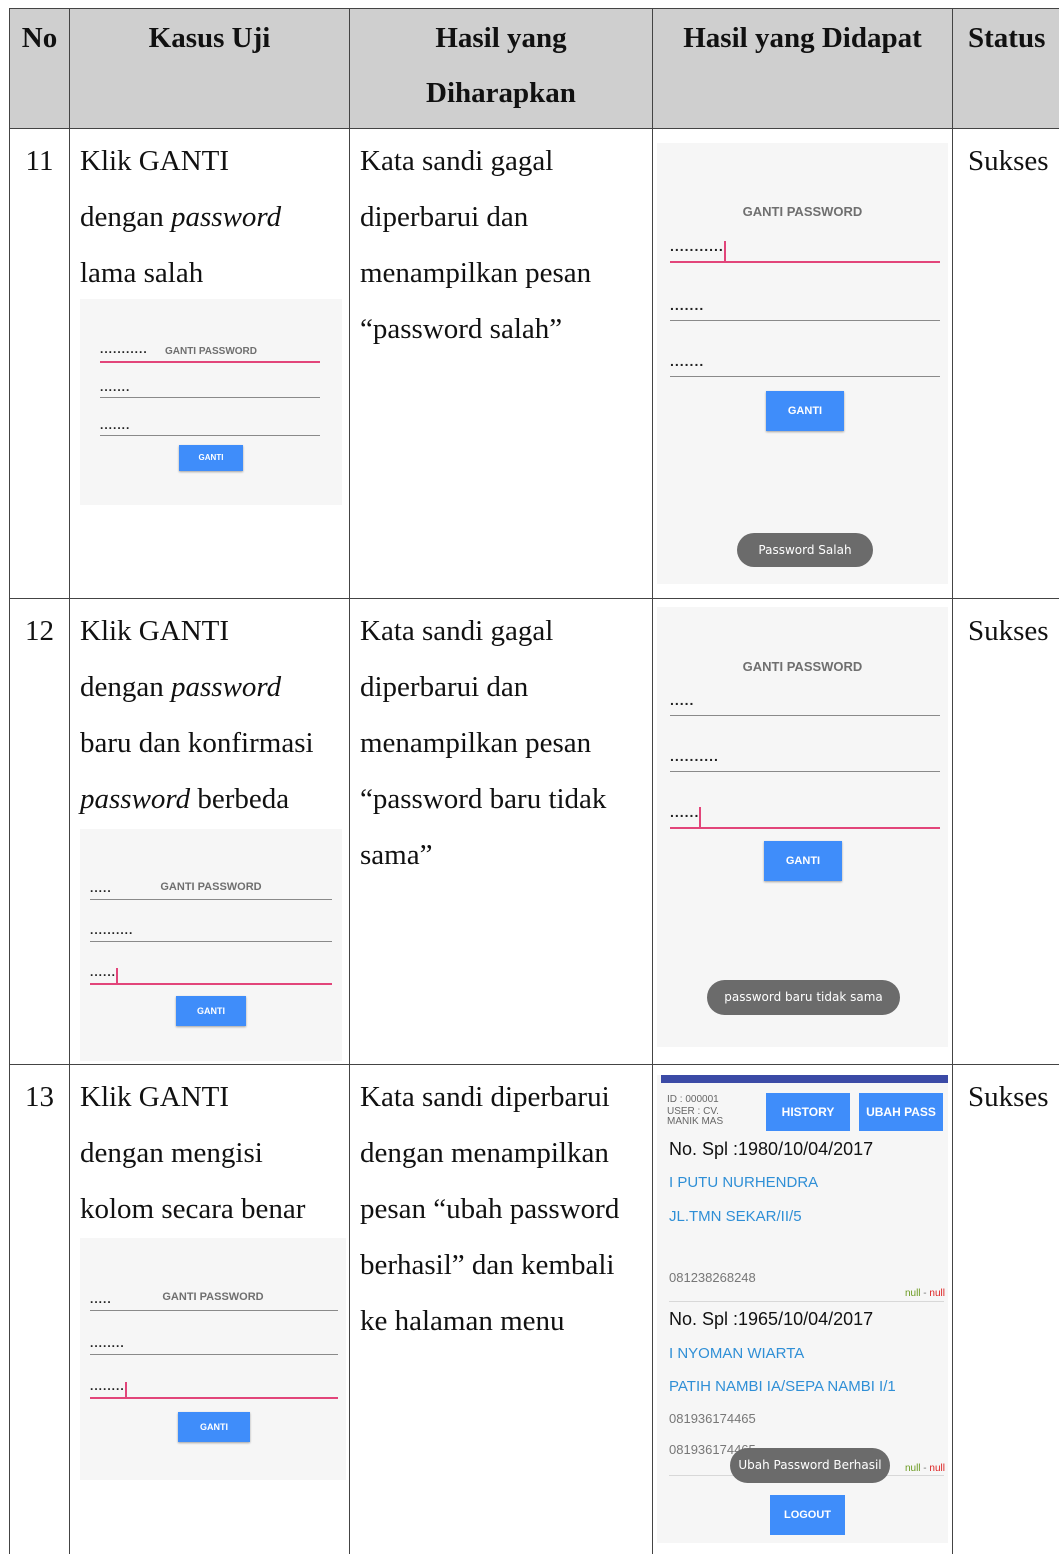 The image size is (1059, 1554). I want to click on ubah-pass-button: UBAH PASS, so click(901, 1112).